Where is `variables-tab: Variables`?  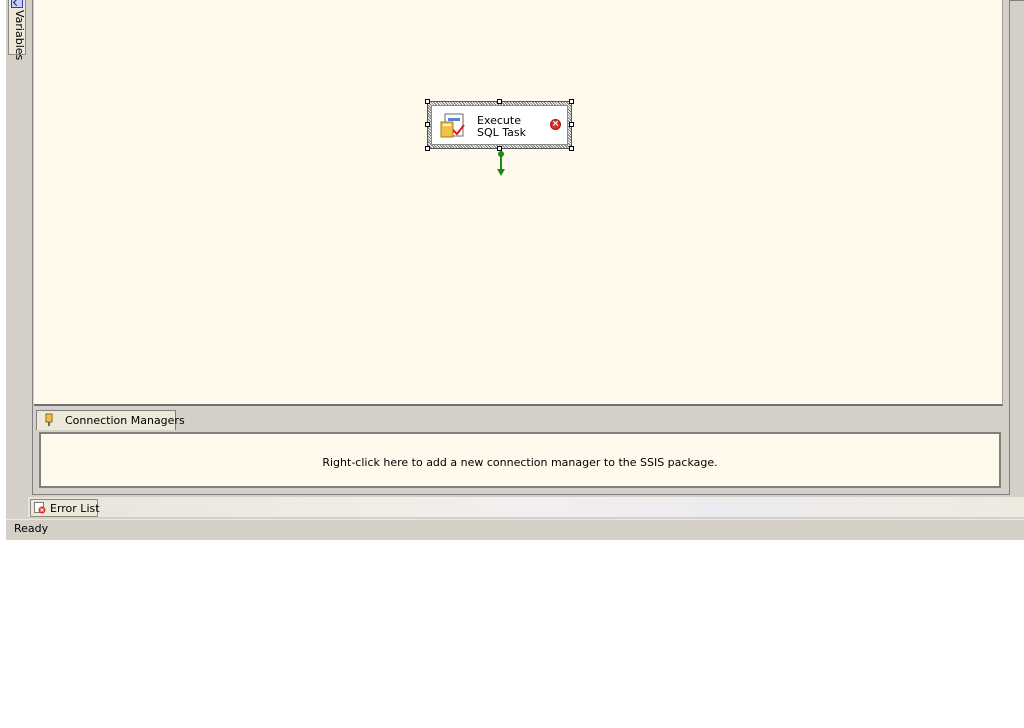
variables-tab: Variables is located at coordinates (17, 30).